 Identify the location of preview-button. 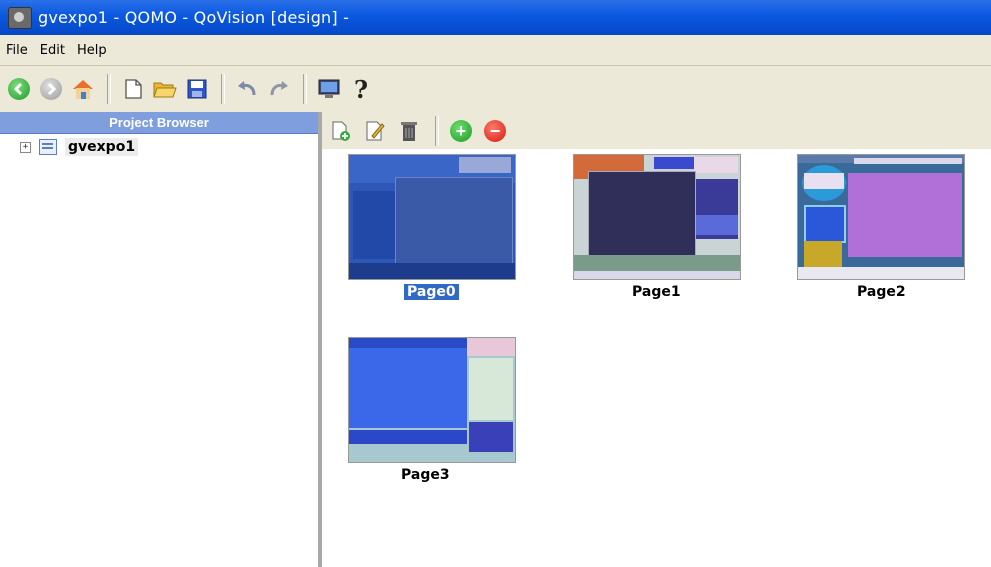
(329, 89).